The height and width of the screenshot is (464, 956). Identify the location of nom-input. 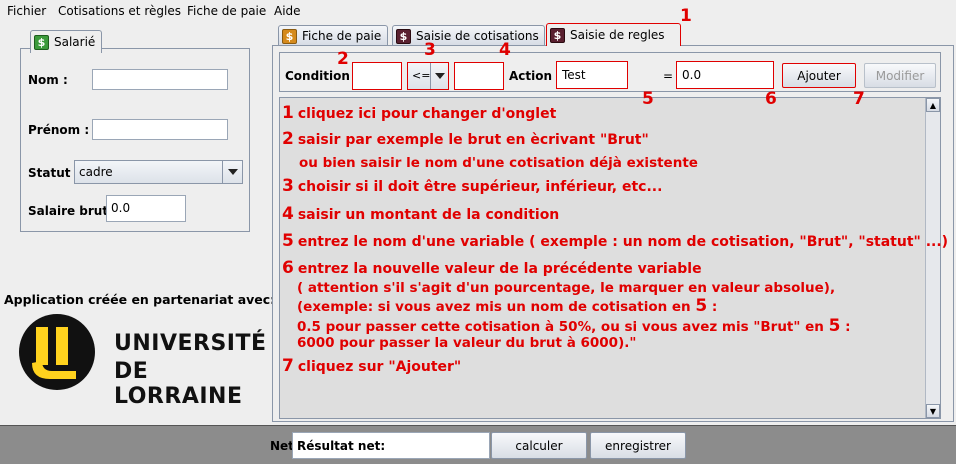
(160, 79).